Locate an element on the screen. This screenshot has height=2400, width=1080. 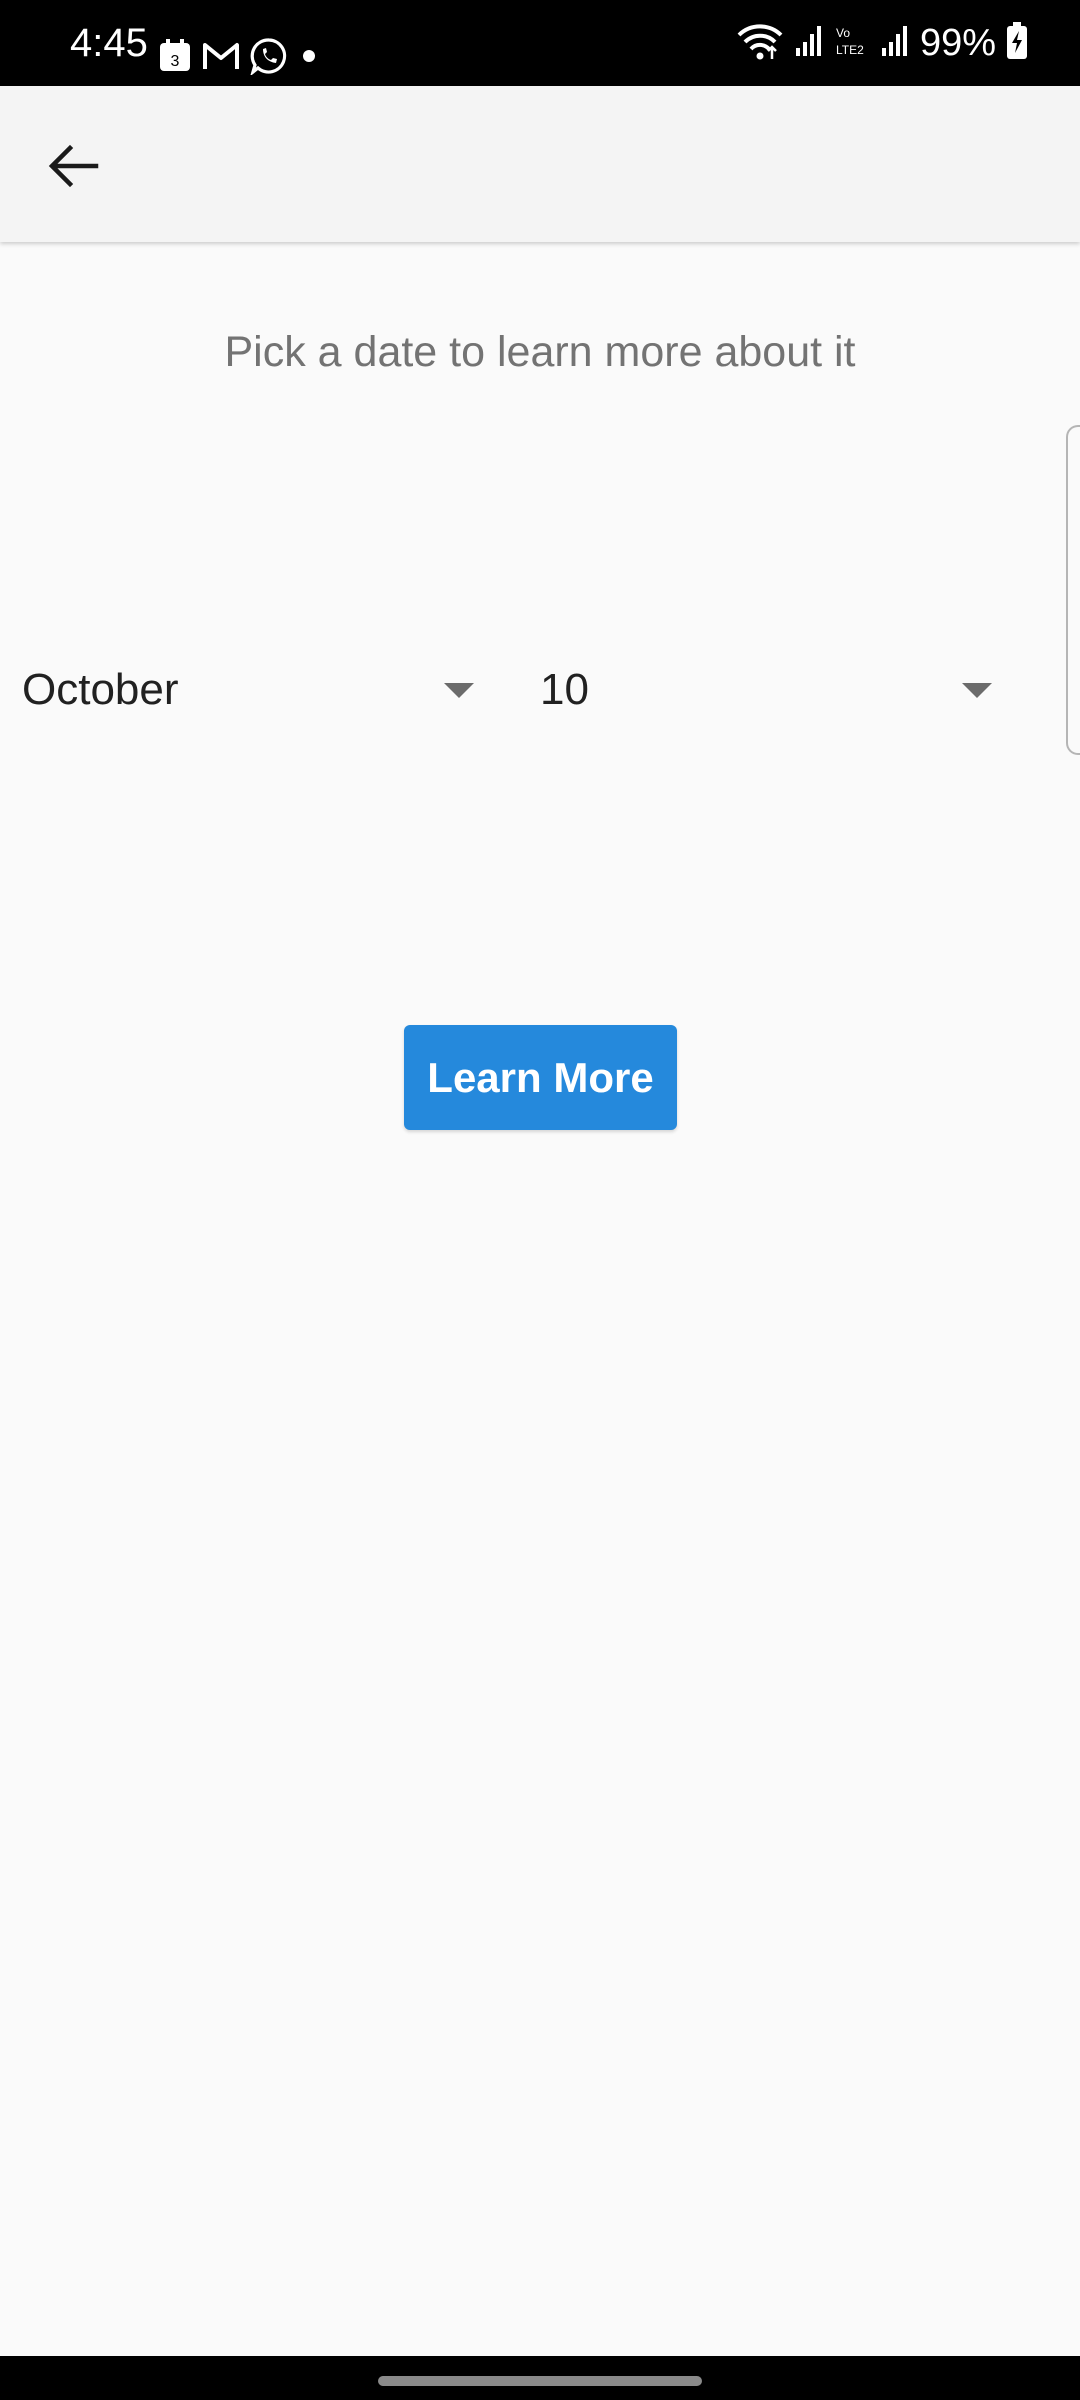
whatsapp-icon is located at coordinates (269, 58).